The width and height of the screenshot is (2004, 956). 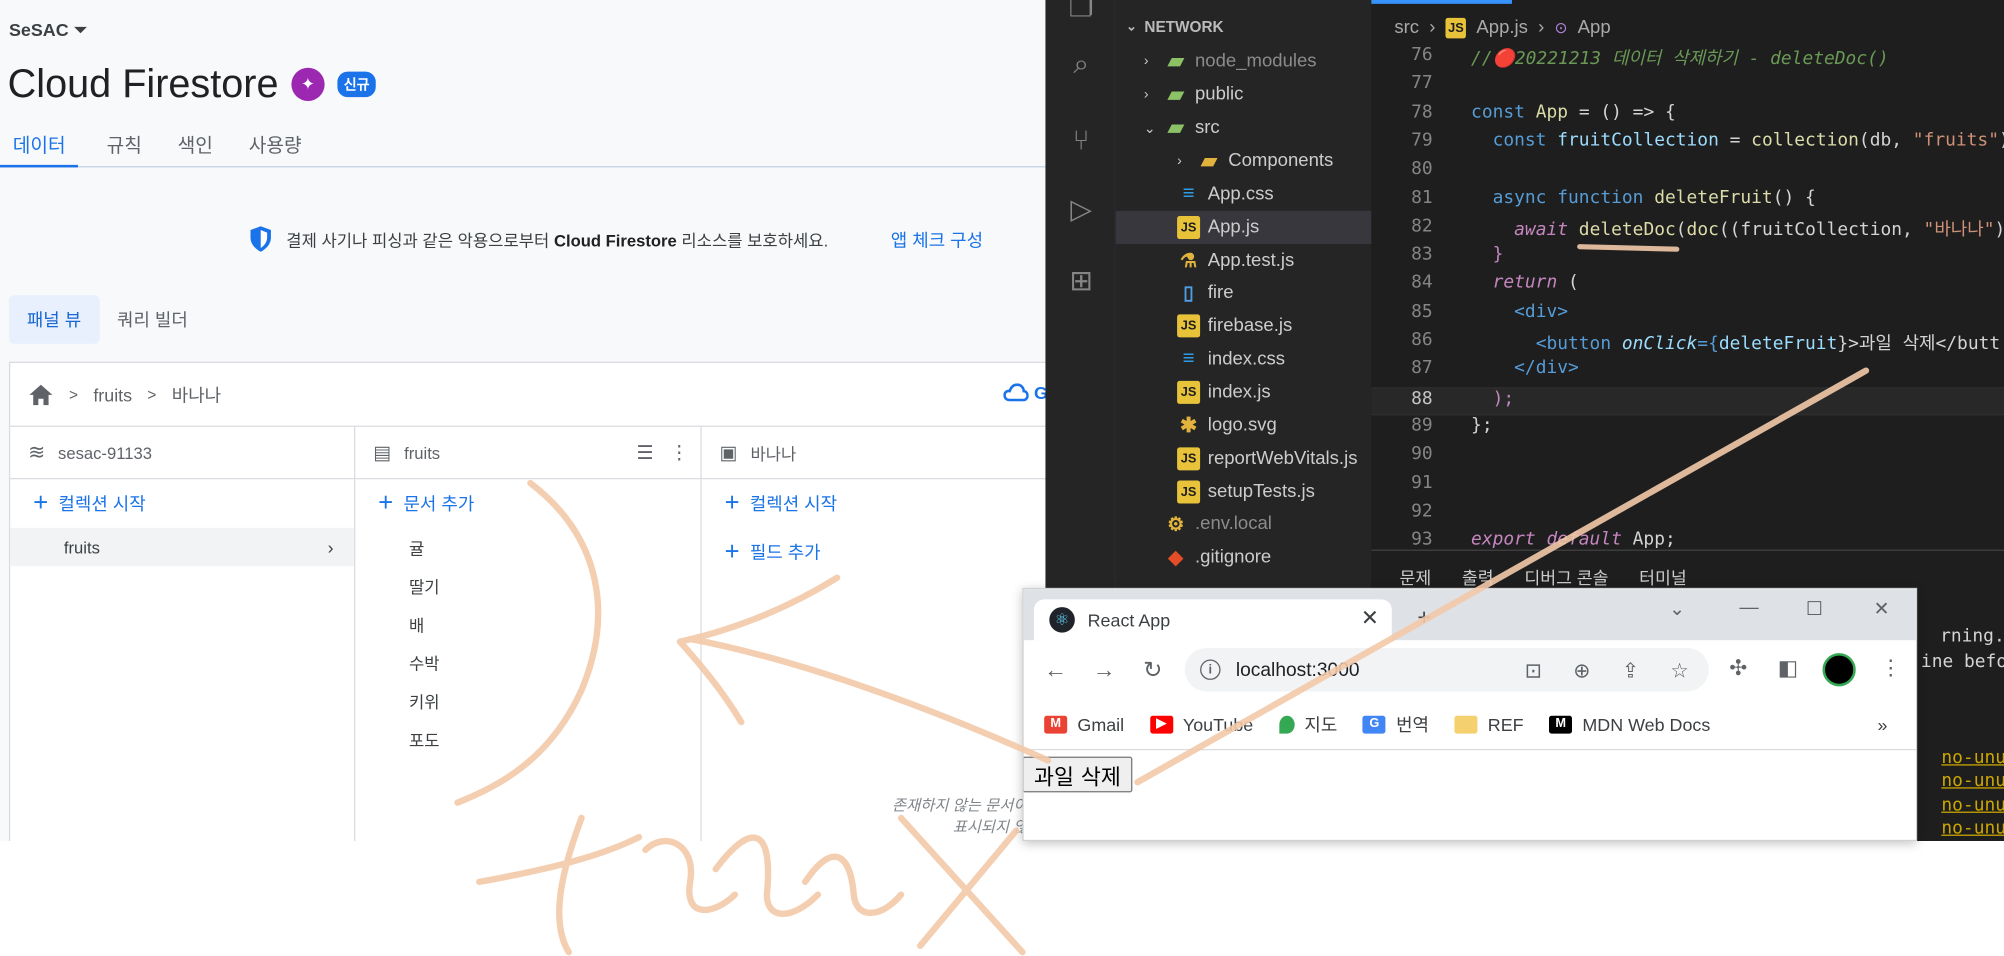 I want to click on tab-debug-console: 디버그 콘솔, so click(x=1566, y=576).